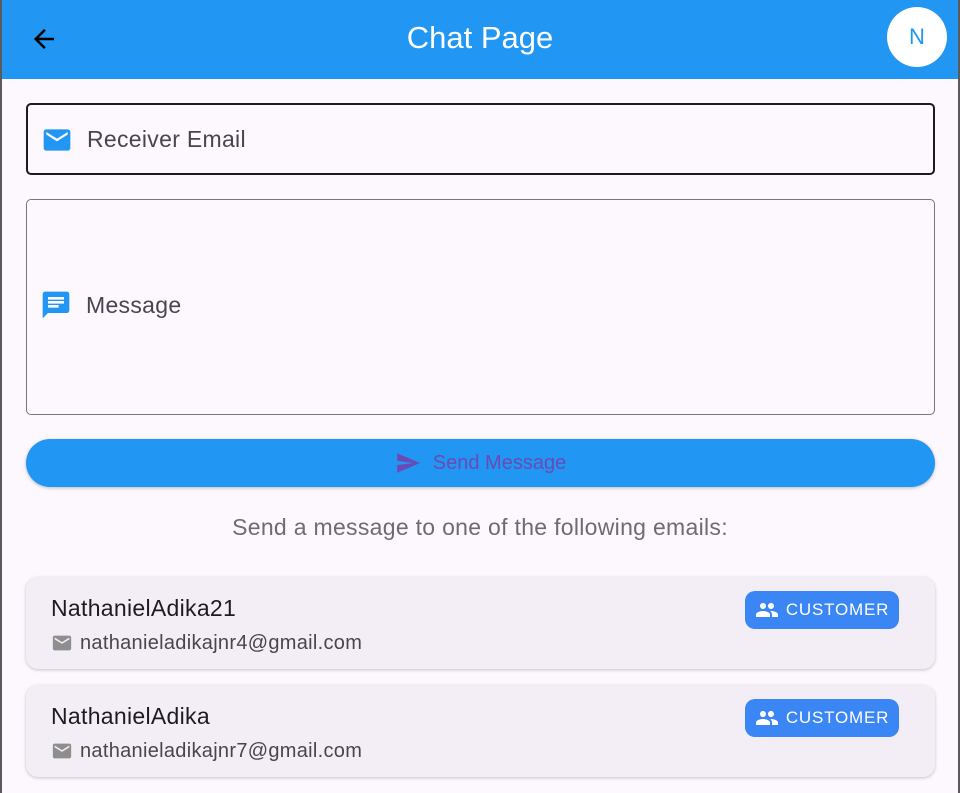 The width and height of the screenshot is (960, 793). What do you see at coordinates (134, 305) in the screenshot?
I see `message-label: Message` at bounding box center [134, 305].